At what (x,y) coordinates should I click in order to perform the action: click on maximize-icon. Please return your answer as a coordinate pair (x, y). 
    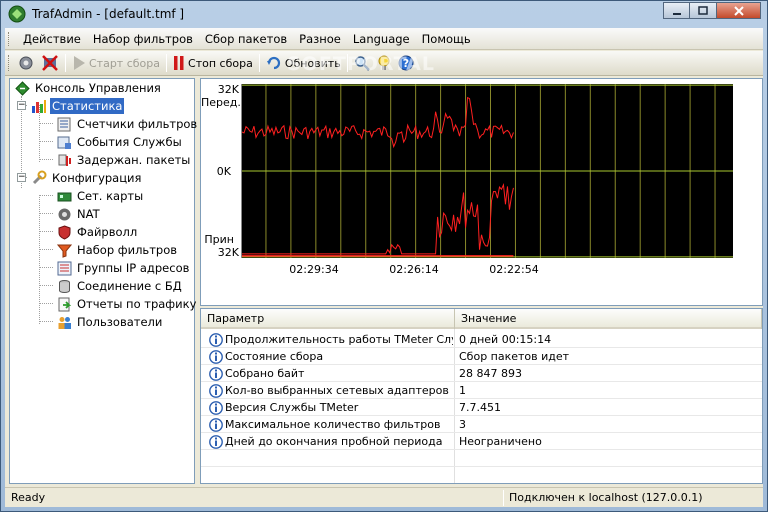
    Looking at the image, I should click on (703, 10).